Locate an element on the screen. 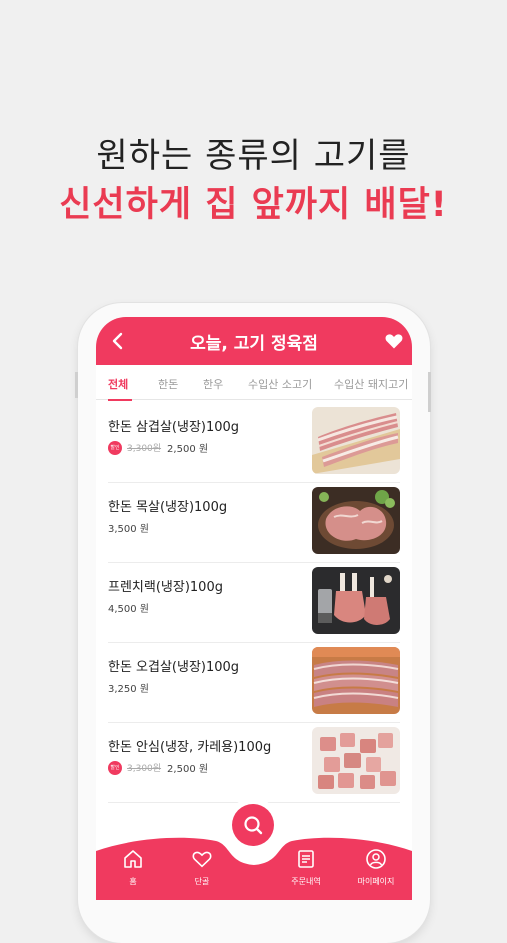 This screenshot has height=943, width=507. nav-mypage-label: 마이페이지 is located at coordinates (376, 881).